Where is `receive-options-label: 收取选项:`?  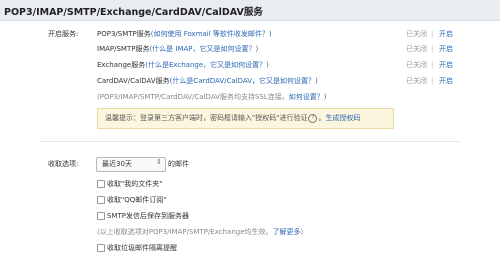 receive-options-label: 收取选项: is located at coordinates (63, 164).